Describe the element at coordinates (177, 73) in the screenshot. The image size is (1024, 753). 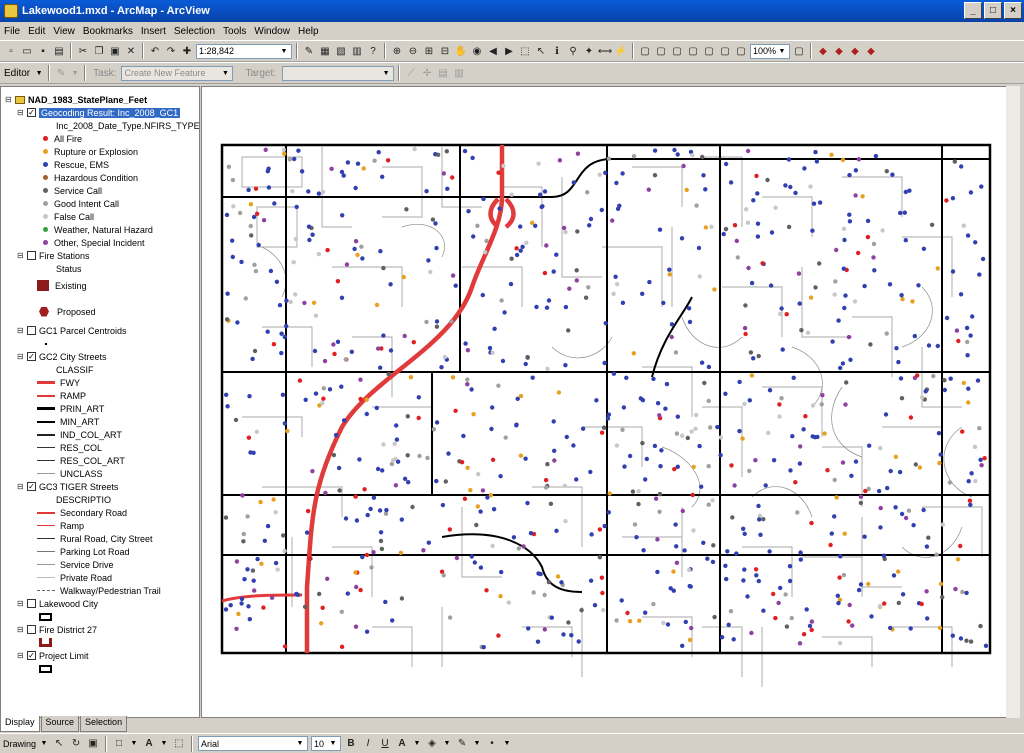
I see `task-combo: Create New Feature ▼` at that location.